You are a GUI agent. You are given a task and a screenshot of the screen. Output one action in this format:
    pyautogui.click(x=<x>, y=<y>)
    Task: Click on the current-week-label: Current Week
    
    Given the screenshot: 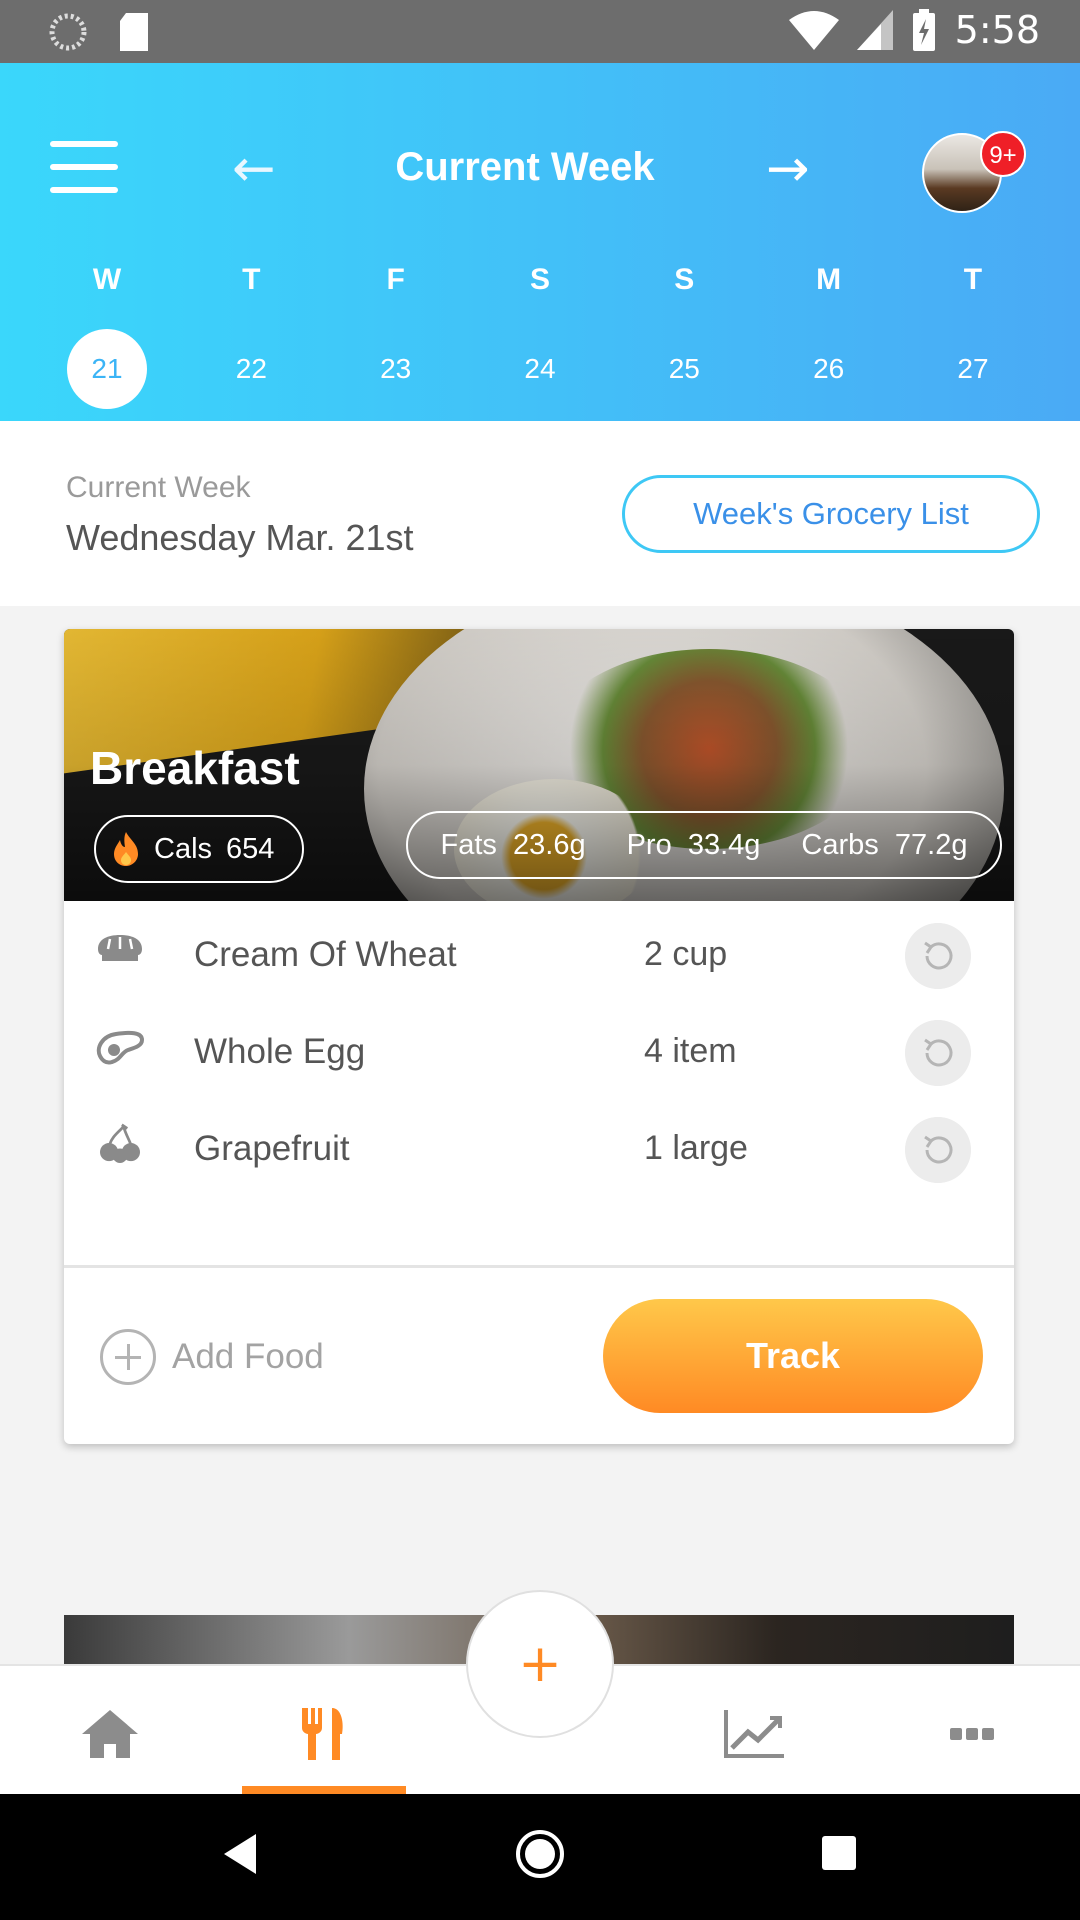 What is the action you would take?
    pyautogui.click(x=158, y=487)
    